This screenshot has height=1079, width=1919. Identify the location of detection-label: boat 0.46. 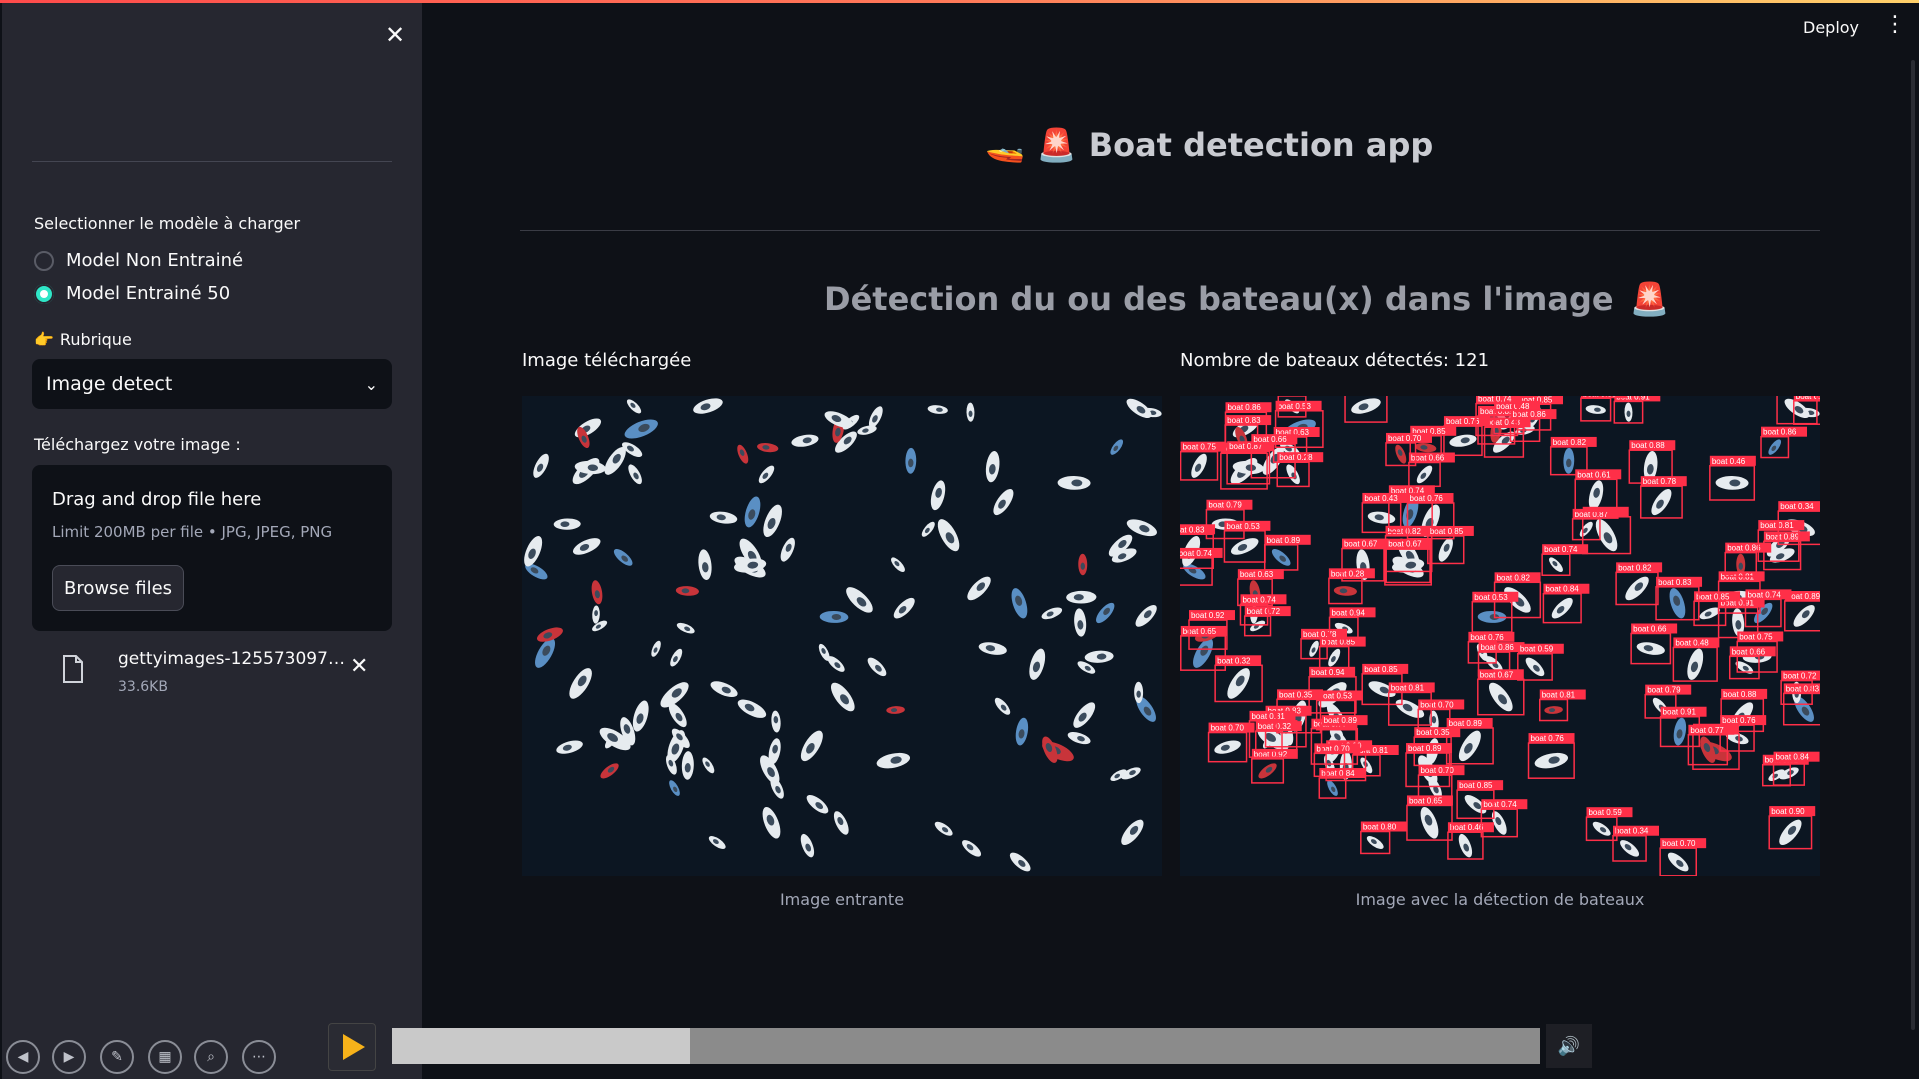
(1467, 827).